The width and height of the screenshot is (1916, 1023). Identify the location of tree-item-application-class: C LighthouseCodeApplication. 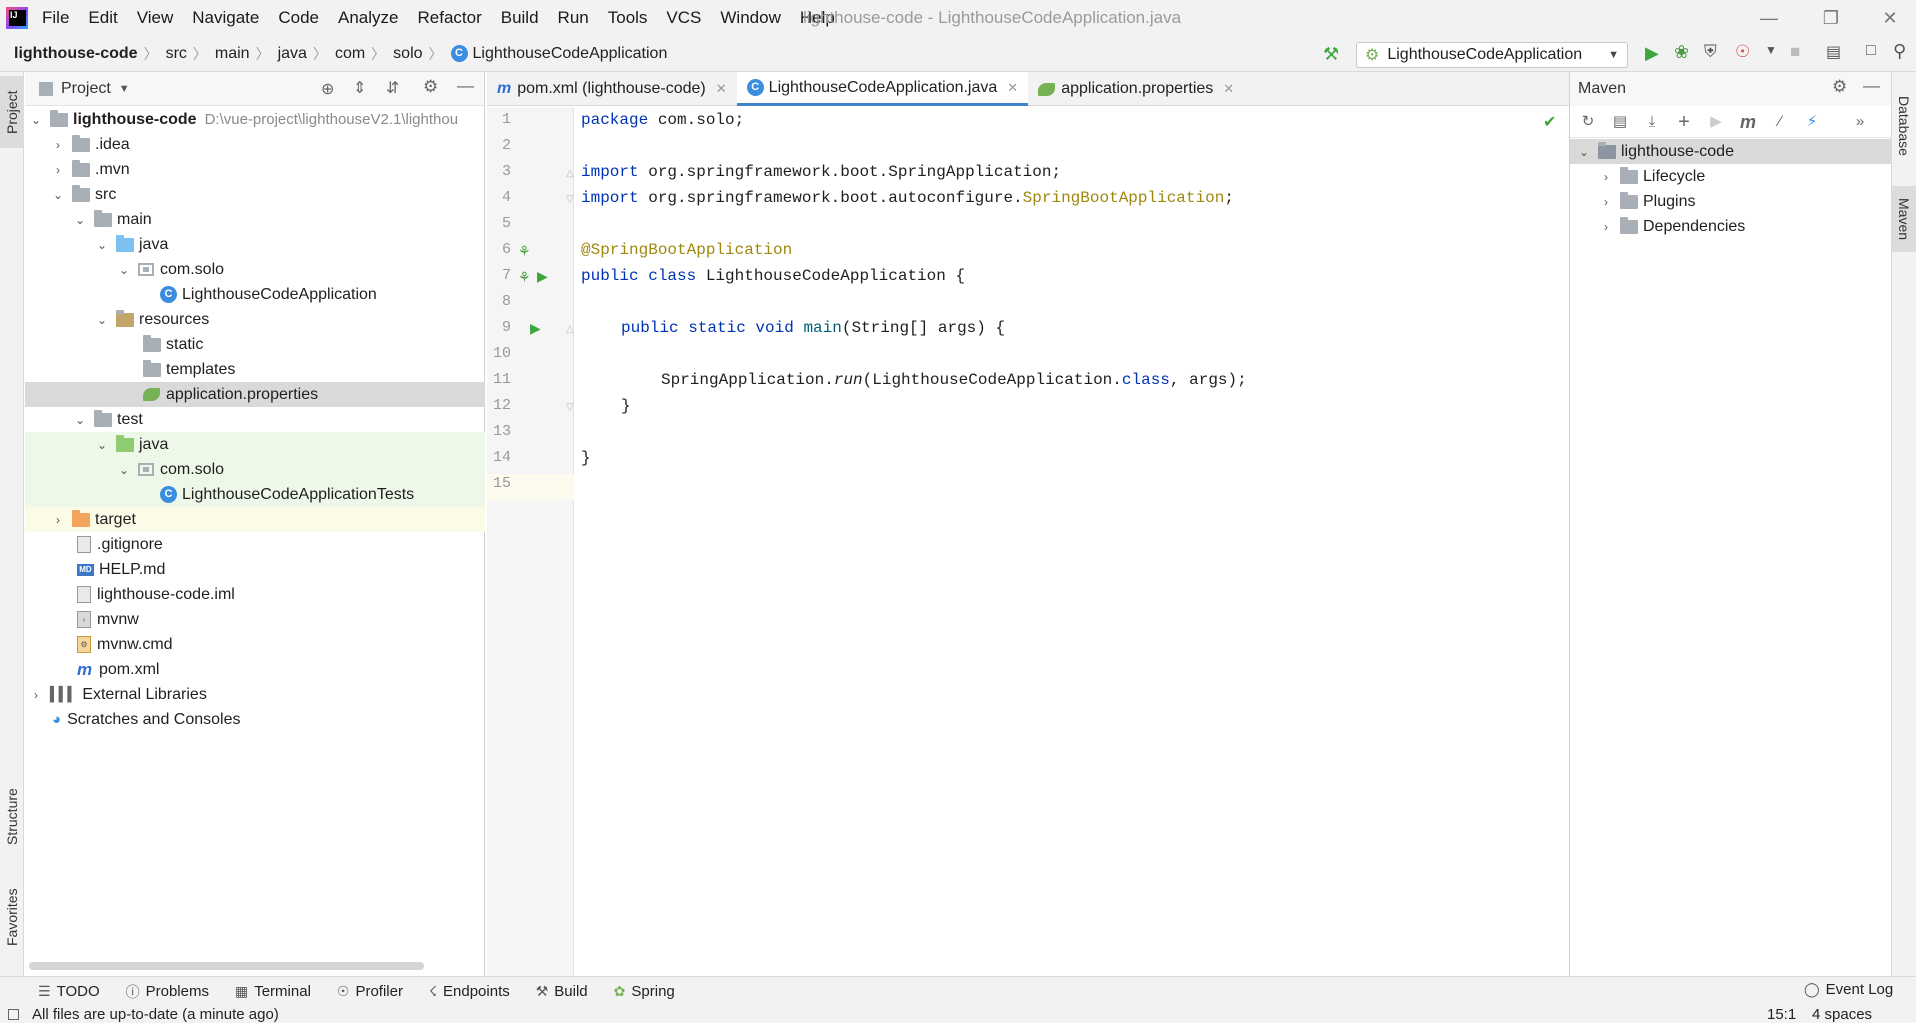
(255, 294).